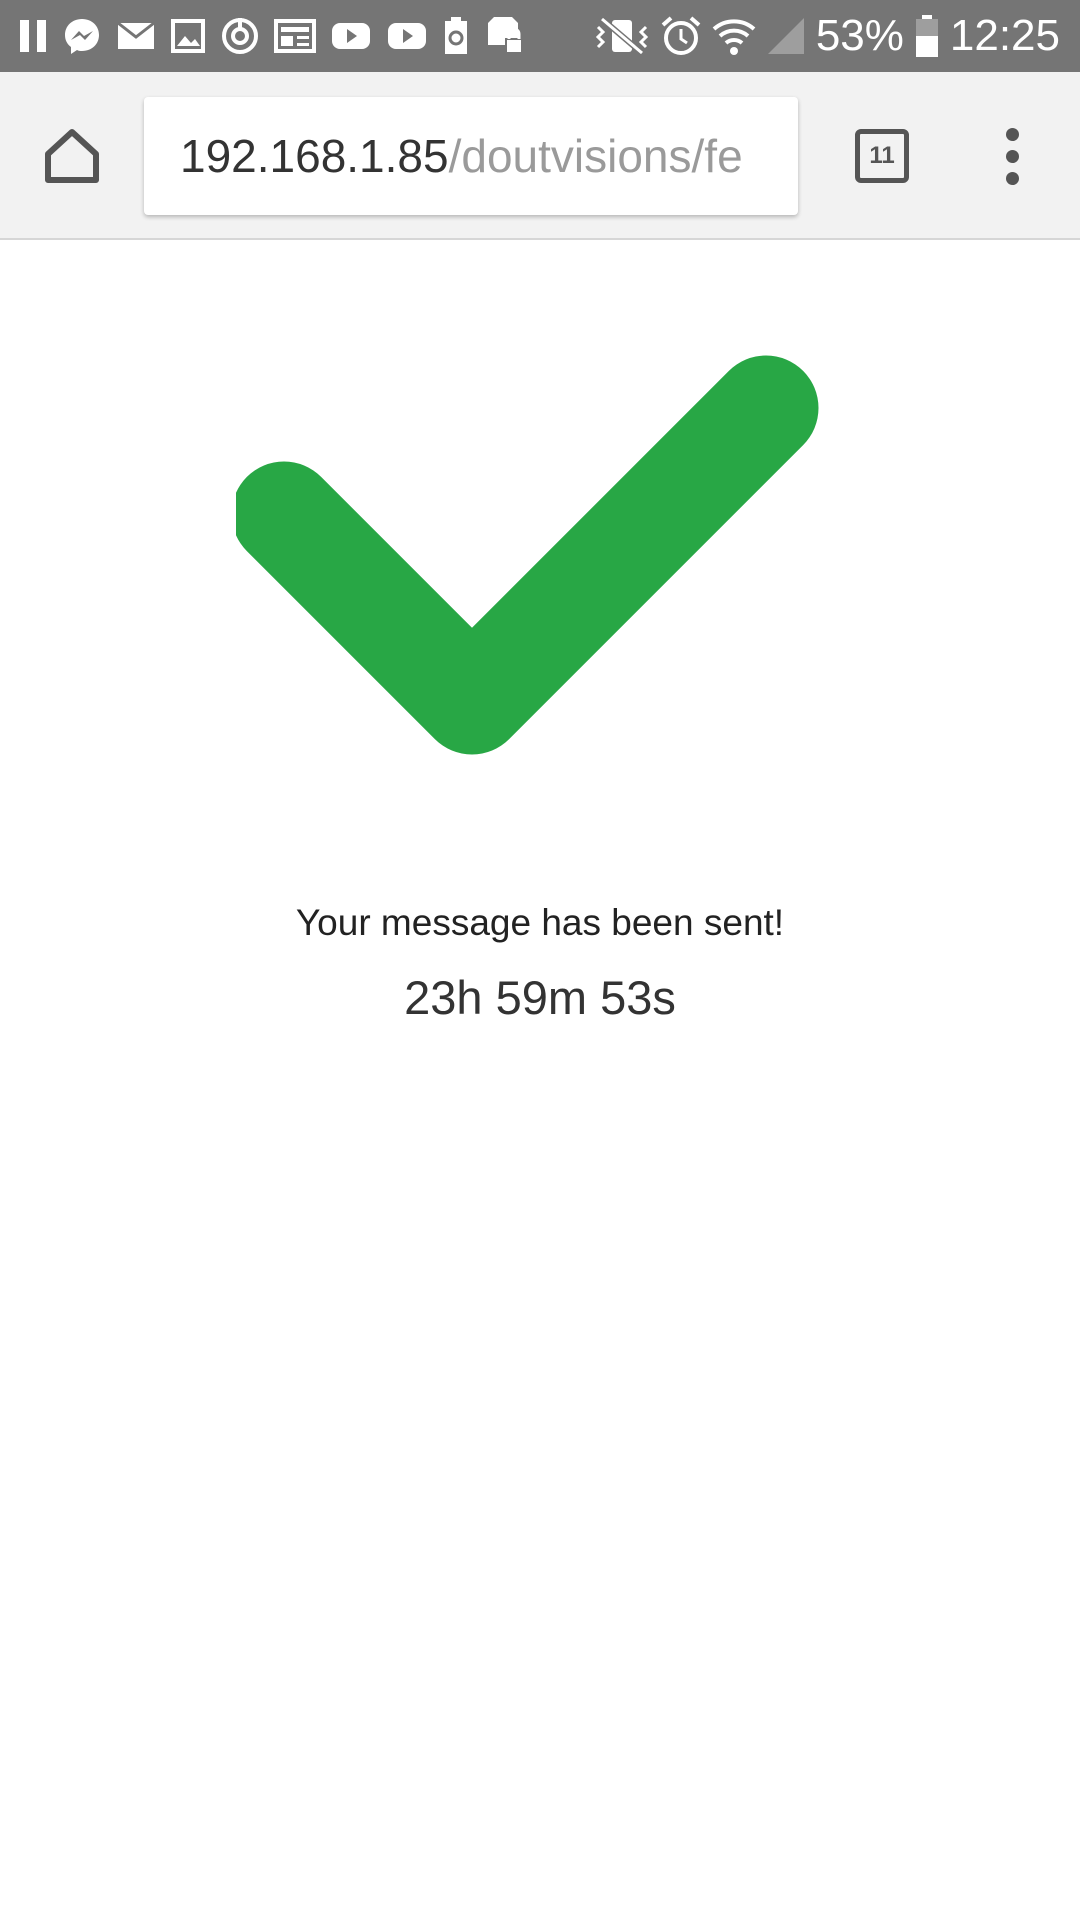 The height and width of the screenshot is (1920, 1080). I want to click on pause-icon, so click(33, 36).